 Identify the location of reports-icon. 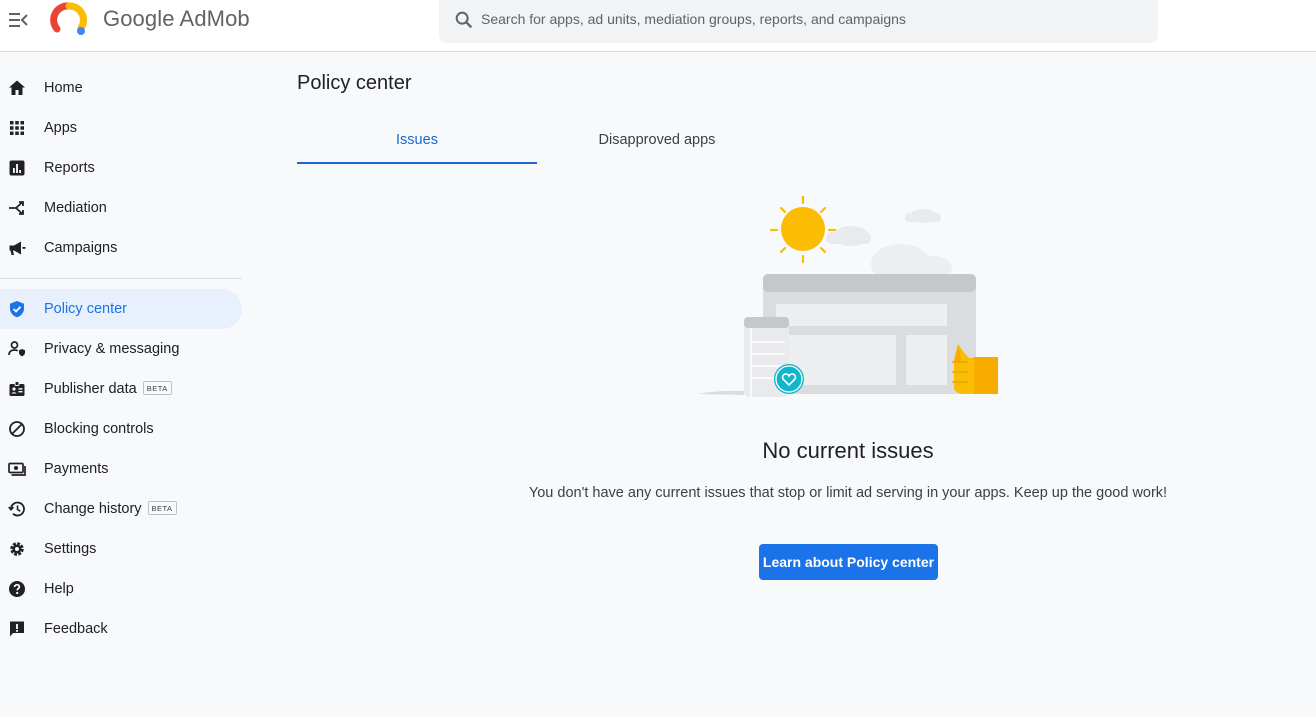
(17, 168).